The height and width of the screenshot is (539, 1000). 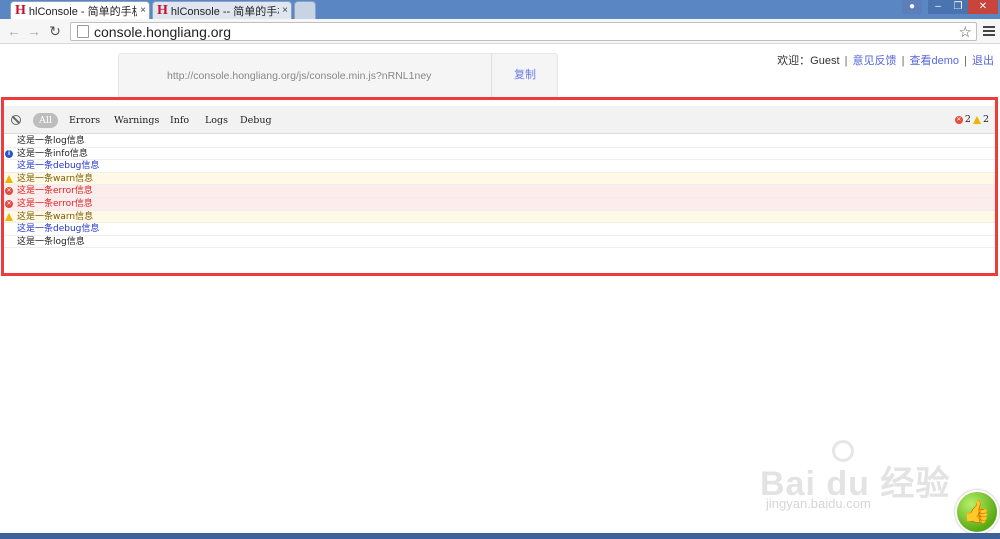 I want to click on user-profile-icon: ●, so click(x=912, y=7).